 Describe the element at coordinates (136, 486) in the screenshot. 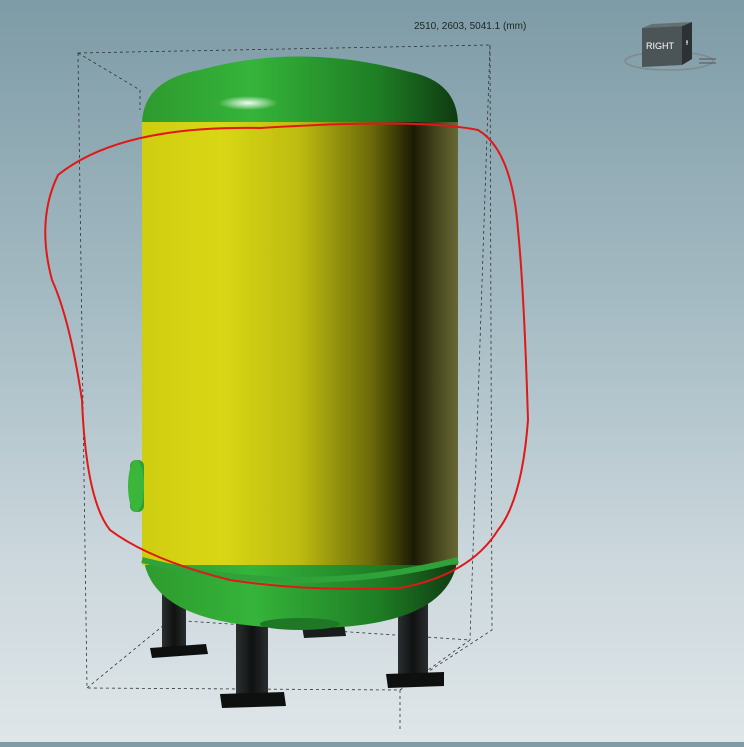

I see `side-nozzle` at that location.